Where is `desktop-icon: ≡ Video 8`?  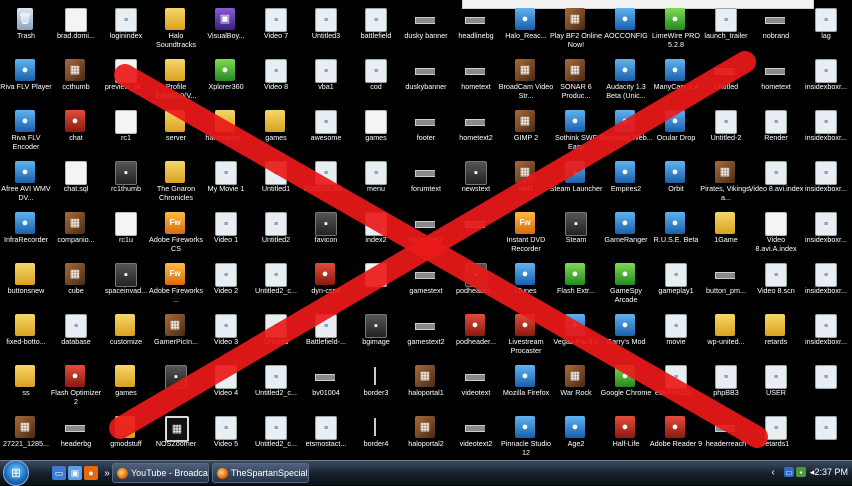
desktop-icon: ≡ Video 8 is located at coordinates (276, 79).